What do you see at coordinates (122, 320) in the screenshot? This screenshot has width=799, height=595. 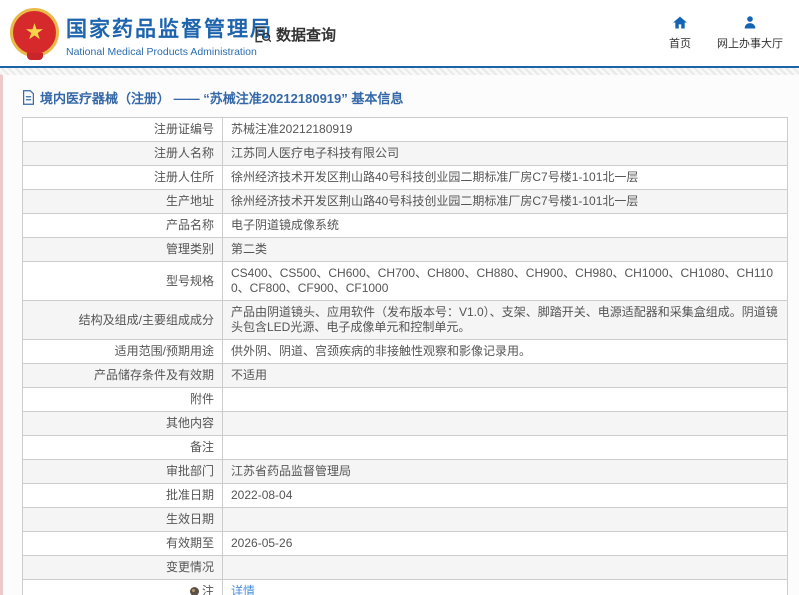 I see `row-label: 结构及组成/主要组成成分` at bounding box center [122, 320].